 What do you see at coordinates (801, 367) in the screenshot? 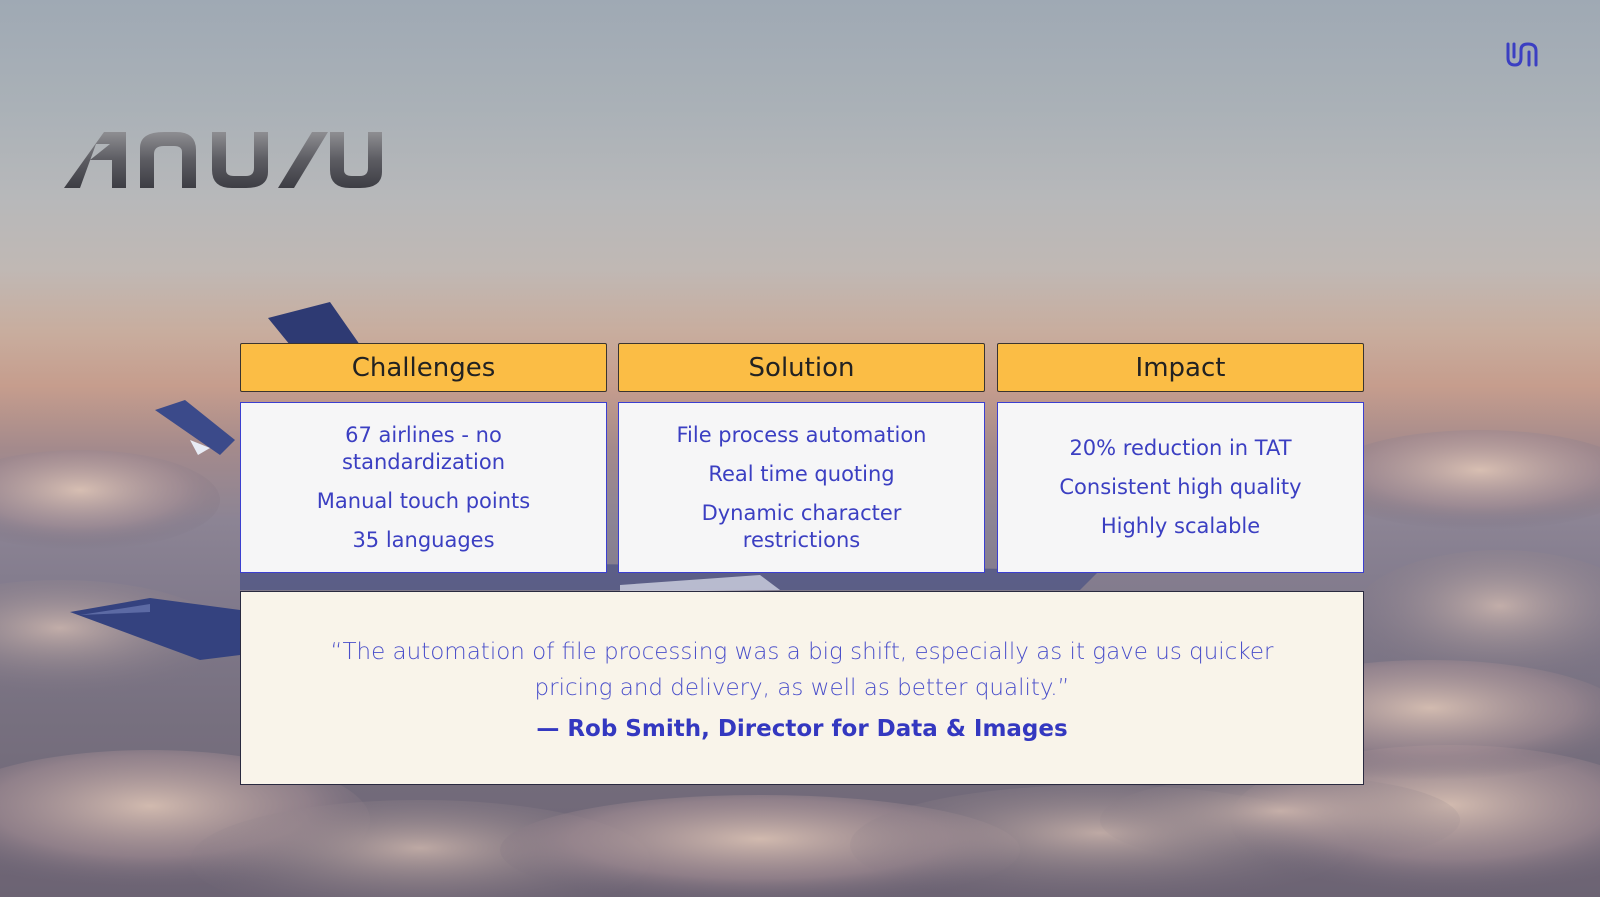
I see `solution-header: Solution` at bounding box center [801, 367].